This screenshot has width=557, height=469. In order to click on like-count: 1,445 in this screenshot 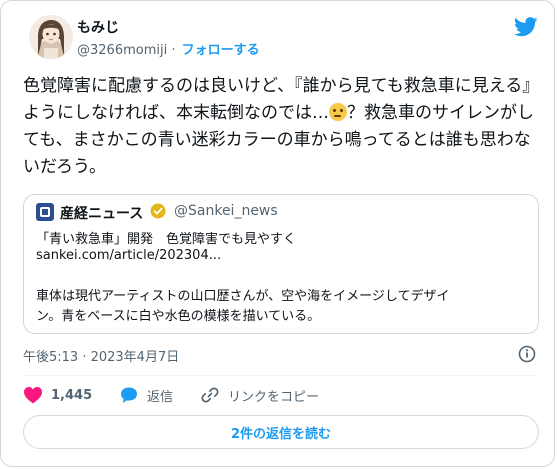, I will do `click(72, 395)`.